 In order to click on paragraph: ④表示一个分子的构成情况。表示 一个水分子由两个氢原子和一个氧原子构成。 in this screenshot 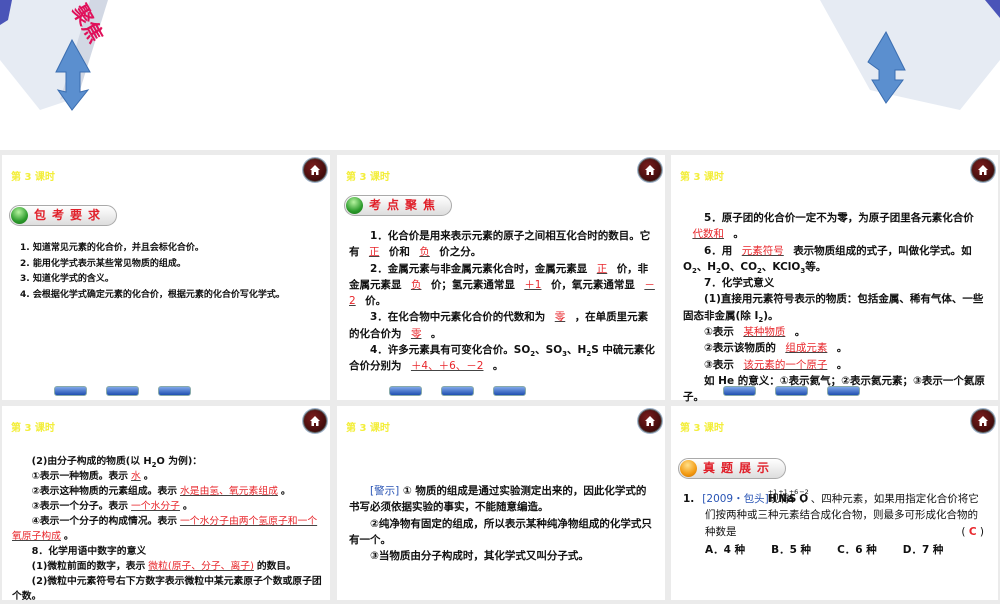, I will do `click(167, 529)`.